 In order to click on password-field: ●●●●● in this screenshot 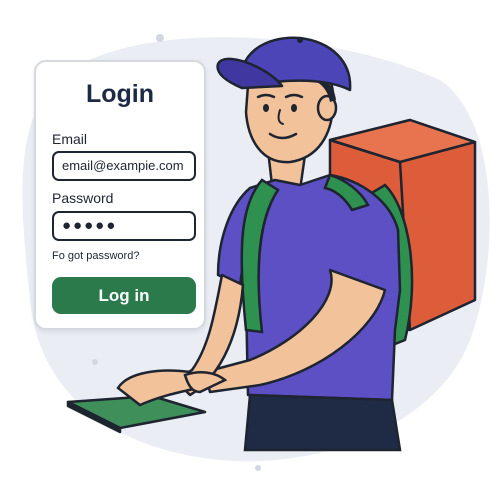, I will do `click(124, 226)`.